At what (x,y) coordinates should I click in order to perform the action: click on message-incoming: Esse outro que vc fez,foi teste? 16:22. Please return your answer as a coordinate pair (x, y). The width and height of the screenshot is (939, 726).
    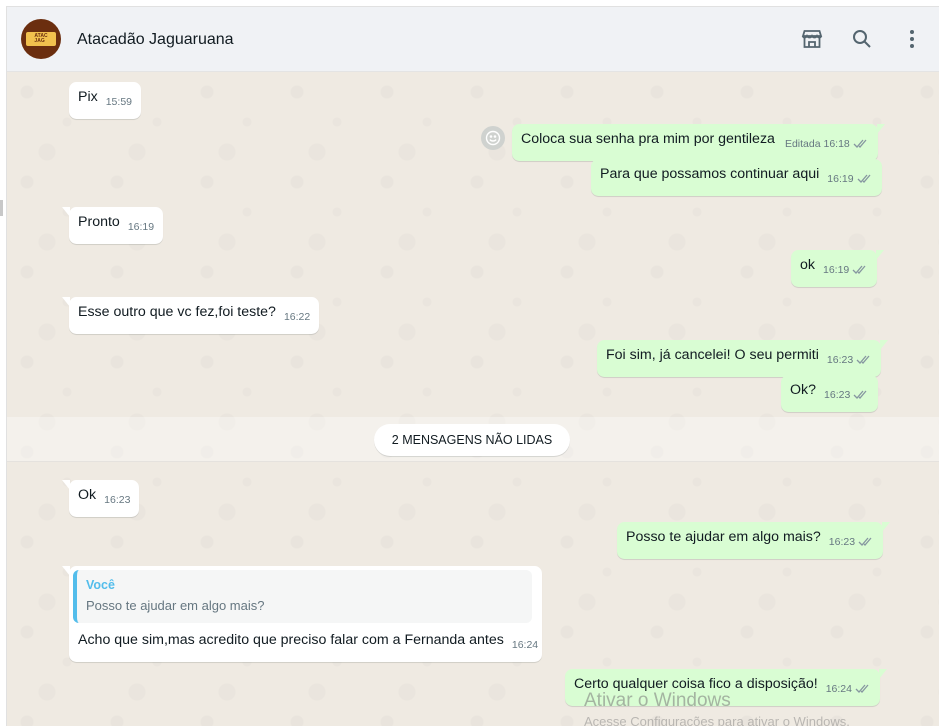
    Looking at the image, I should click on (190, 315).